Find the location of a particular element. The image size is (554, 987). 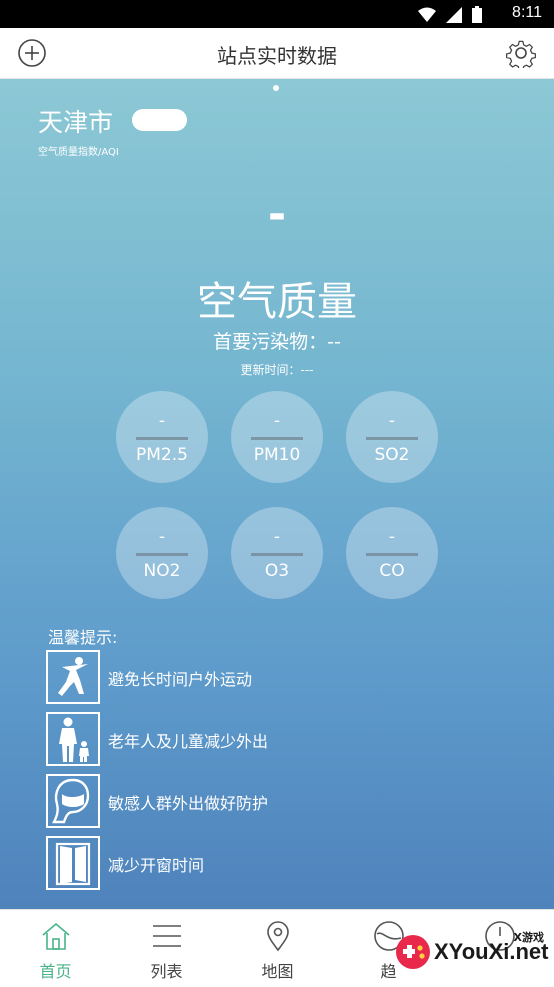

page-title: 站点实时数据 is located at coordinates (277, 56).